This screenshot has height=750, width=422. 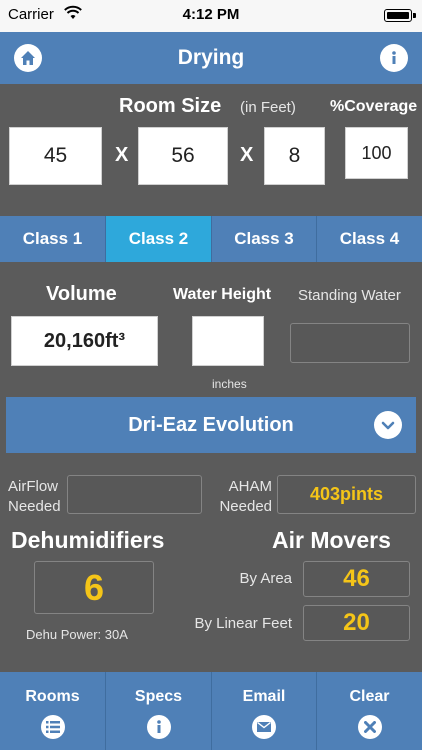 I want to click on tab-rooms-label: Rooms, so click(x=52, y=696).